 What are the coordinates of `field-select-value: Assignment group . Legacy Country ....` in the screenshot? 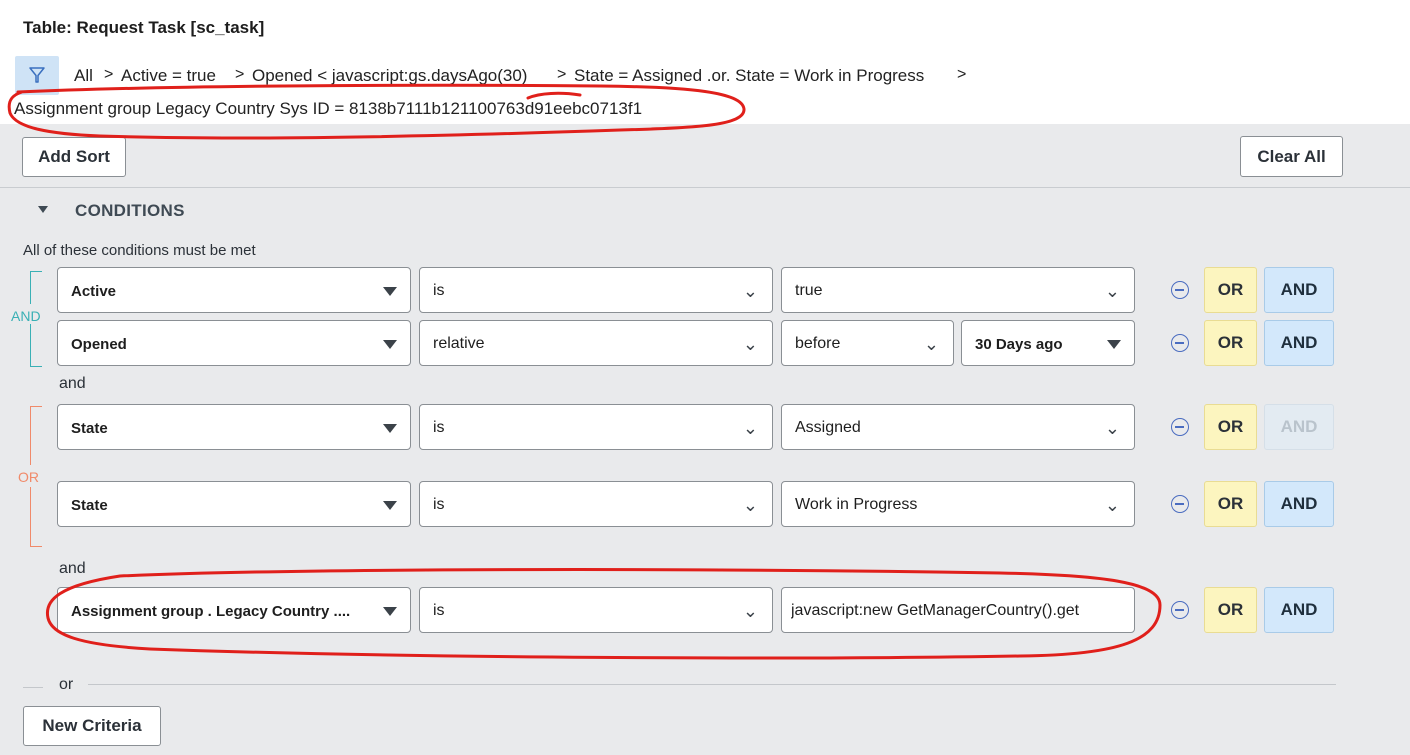 It's located at (211, 611).